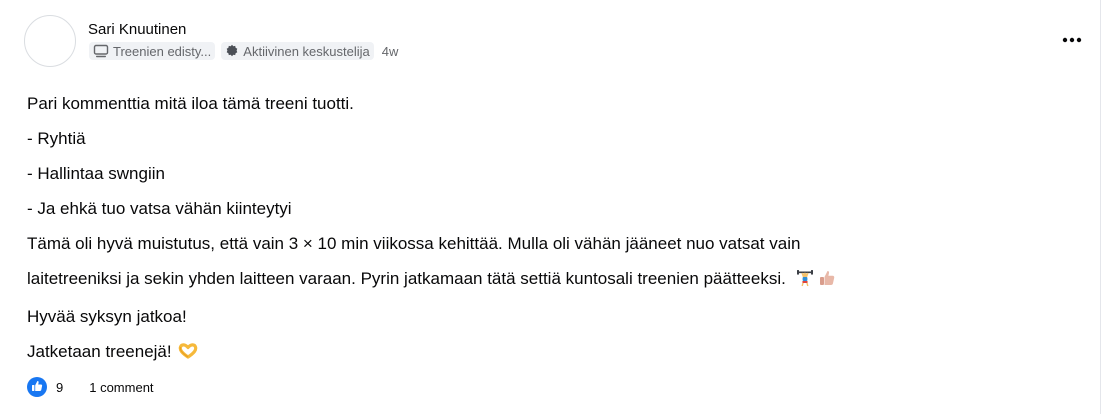 The width and height of the screenshot is (1101, 414). I want to click on badge-chip-label: Aktiivinen keskustelija, so click(306, 51).